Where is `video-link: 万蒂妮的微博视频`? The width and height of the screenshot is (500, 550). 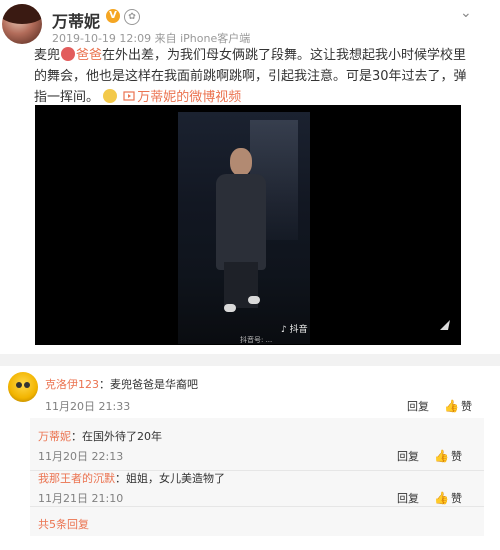
video-link: 万蒂妮的微博视频 is located at coordinates (189, 97).